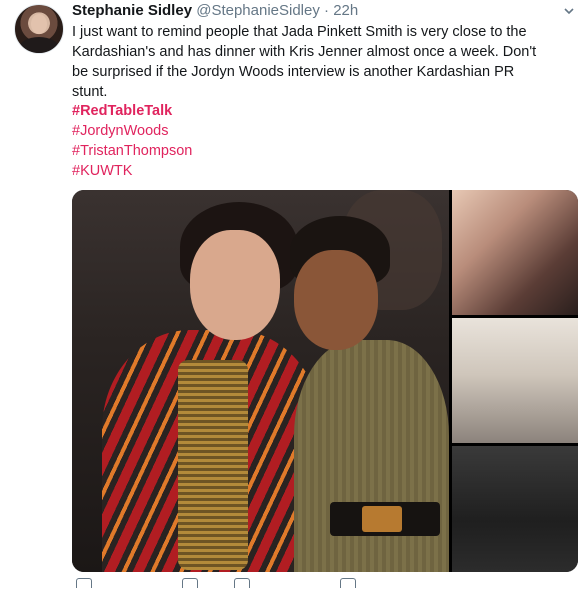 Image resolution: width=584 pixels, height=590 pixels. I want to click on photo-buckle, so click(382, 519).